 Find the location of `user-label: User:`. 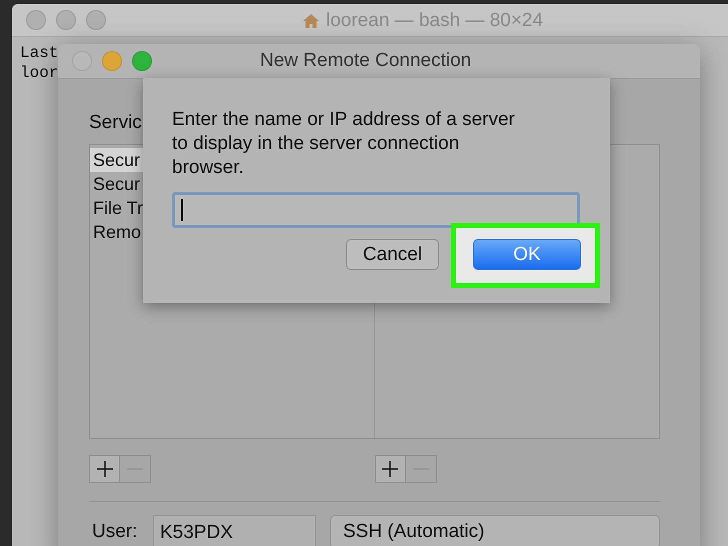

user-label: User: is located at coordinates (114, 532).